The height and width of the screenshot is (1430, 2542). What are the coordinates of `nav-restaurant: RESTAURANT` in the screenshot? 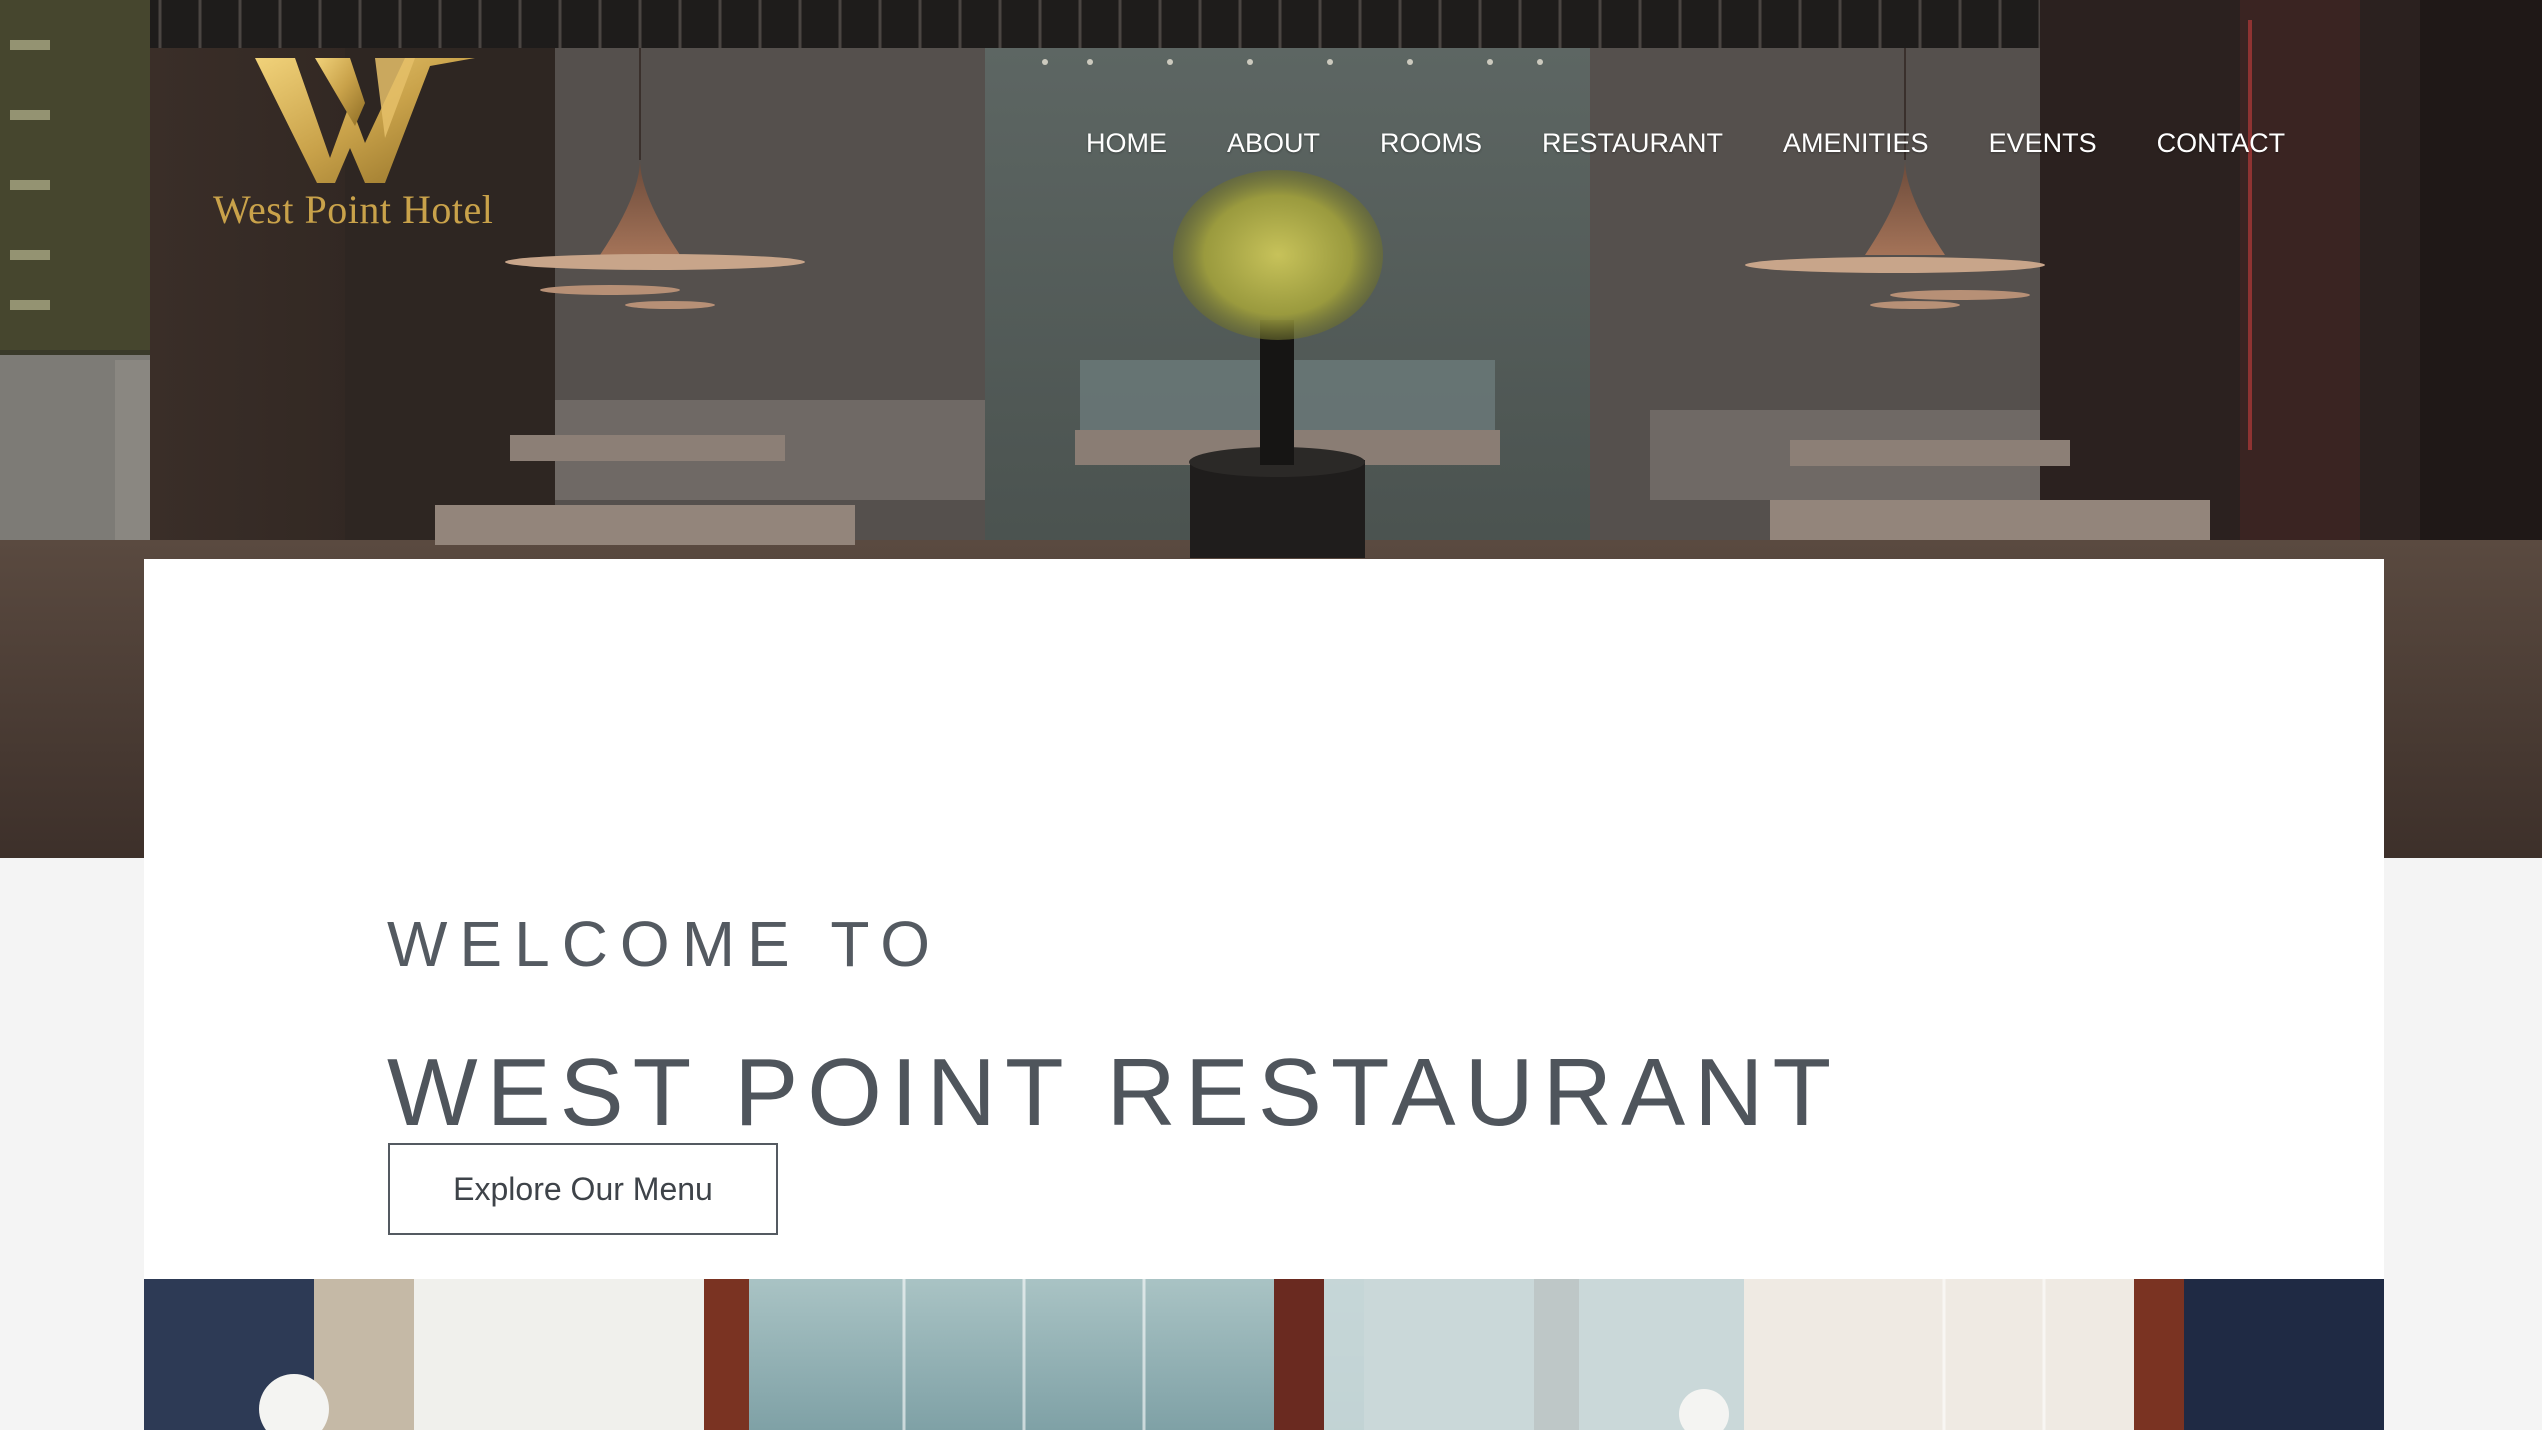 It's located at (1632, 143).